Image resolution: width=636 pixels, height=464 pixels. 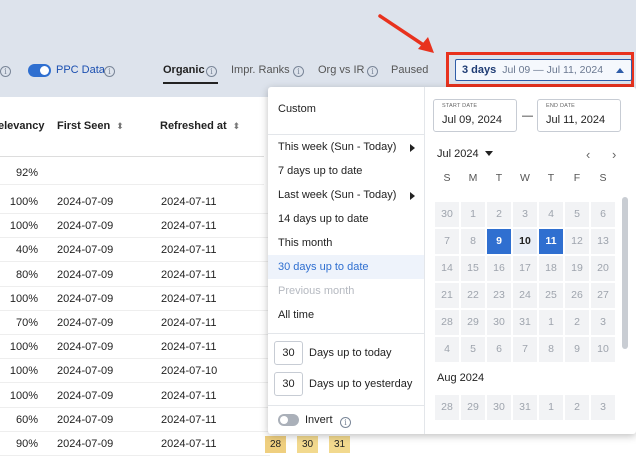 What do you see at coordinates (189, 298) in the screenshot?
I see `refreshed-at-cell: 2024-07-11` at bounding box center [189, 298].